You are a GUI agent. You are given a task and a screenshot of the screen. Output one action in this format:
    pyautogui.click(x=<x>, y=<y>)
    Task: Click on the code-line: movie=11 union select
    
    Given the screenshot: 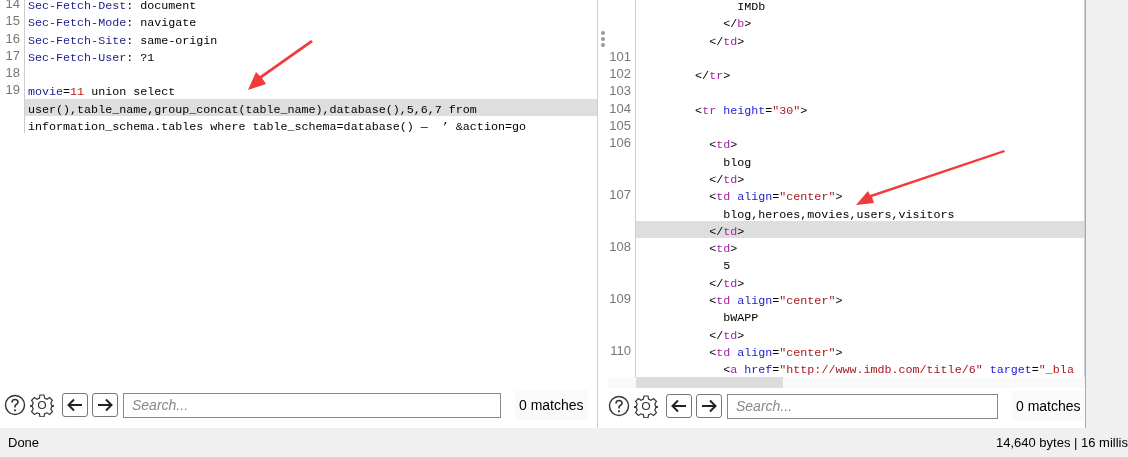 What is the action you would take?
    pyautogui.click(x=102, y=92)
    